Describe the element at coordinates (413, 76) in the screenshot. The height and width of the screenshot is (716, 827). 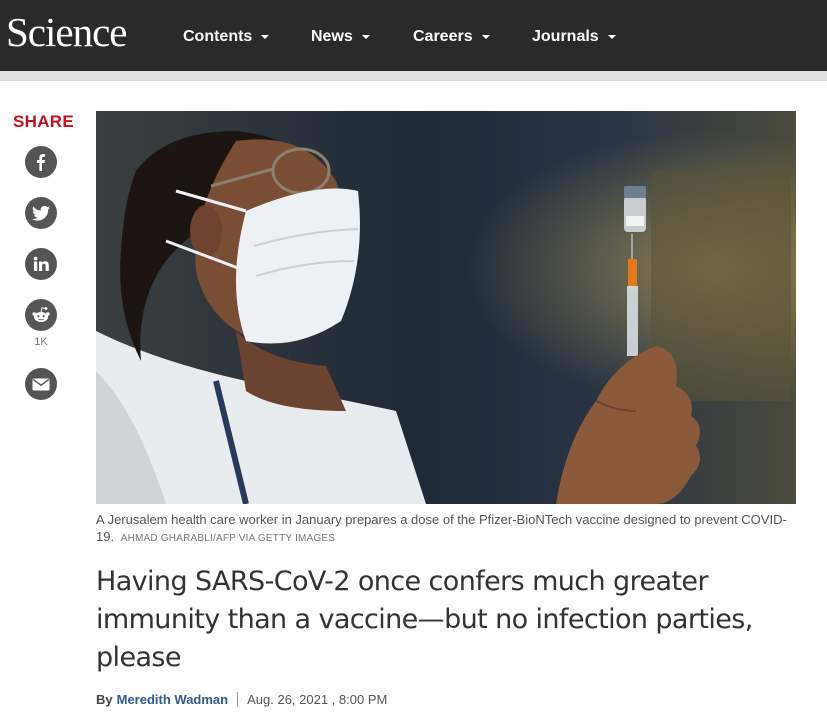
I see `header-divider` at that location.